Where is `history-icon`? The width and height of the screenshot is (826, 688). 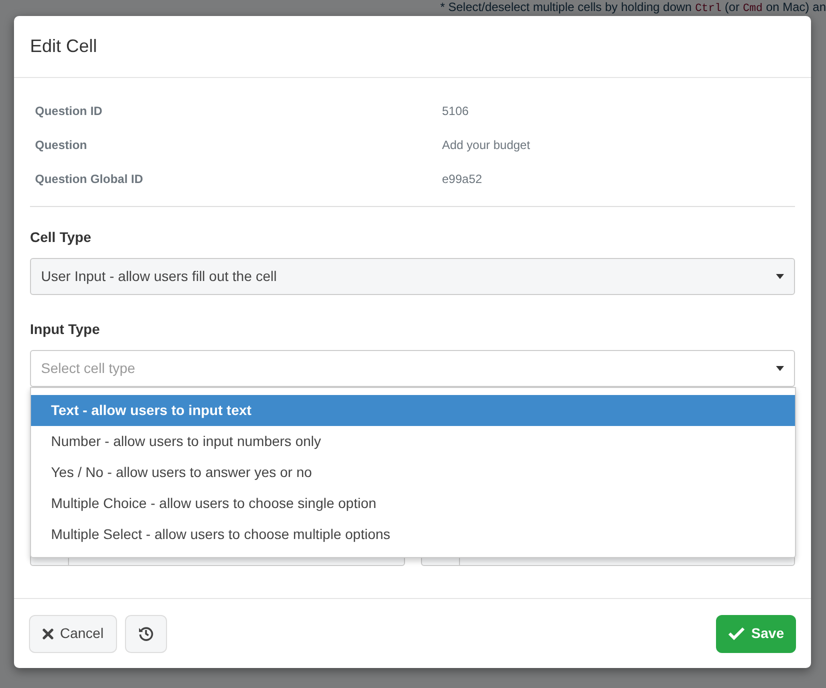 history-icon is located at coordinates (146, 633).